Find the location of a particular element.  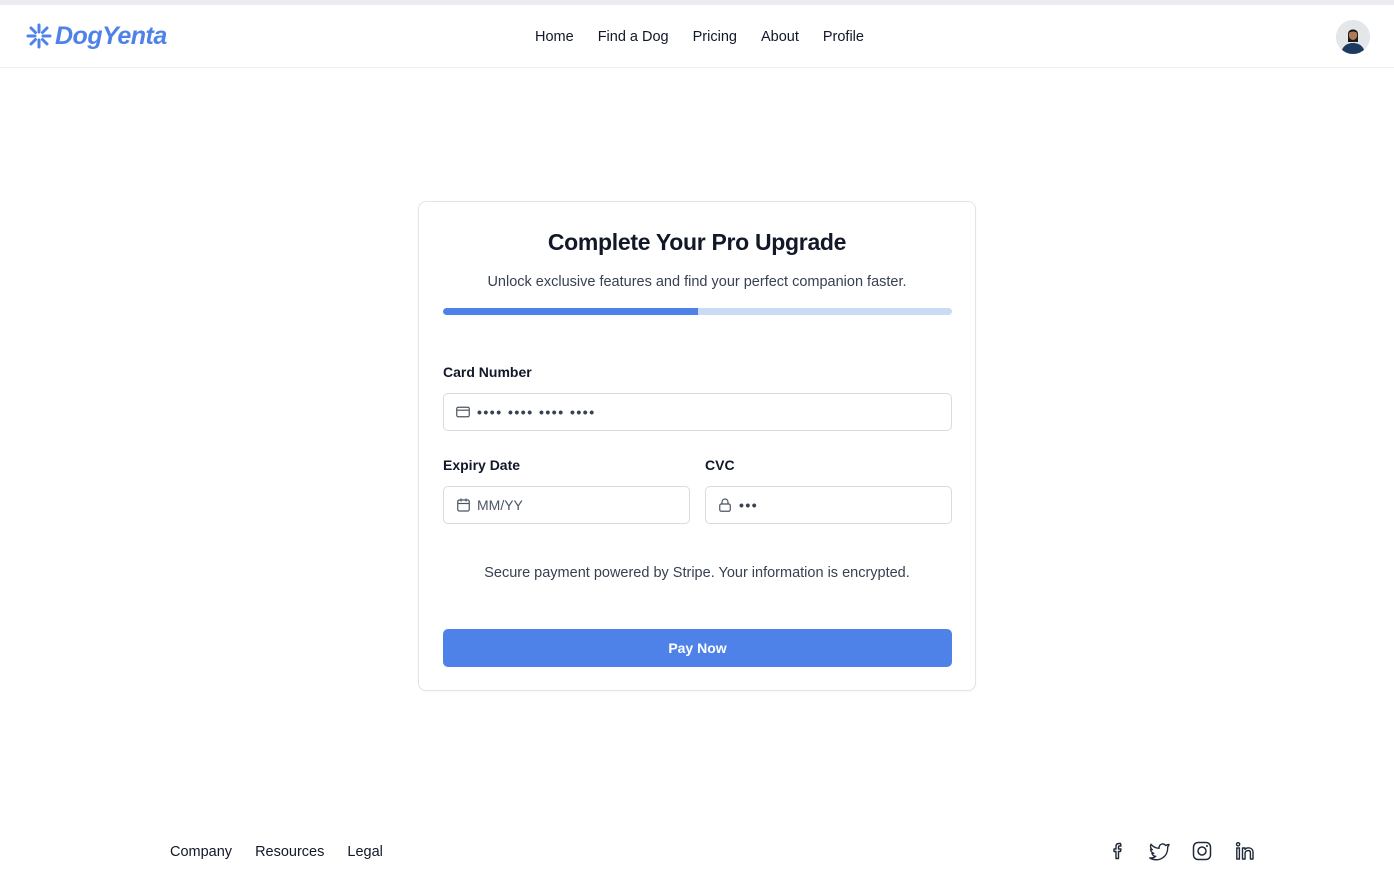

progress-bar is located at coordinates (697, 311).